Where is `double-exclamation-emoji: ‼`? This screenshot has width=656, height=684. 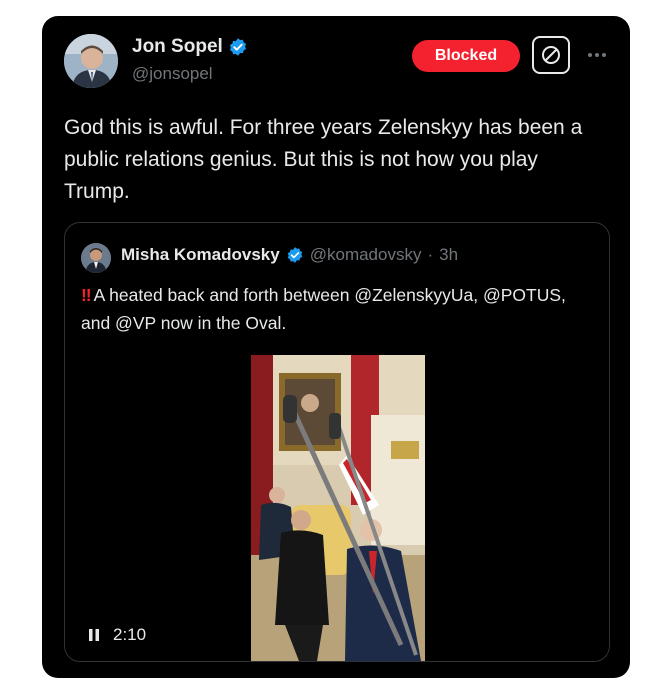 double-exclamation-emoji: ‼ is located at coordinates (86, 295).